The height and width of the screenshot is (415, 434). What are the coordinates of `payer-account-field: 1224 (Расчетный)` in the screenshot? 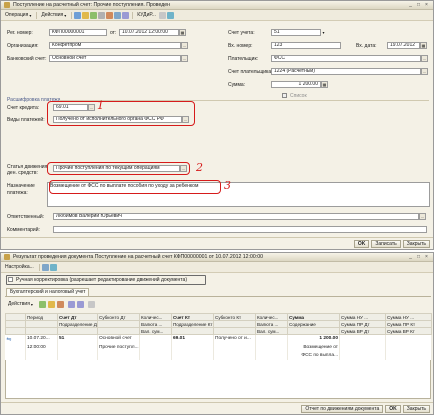 It's located at (346, 71).